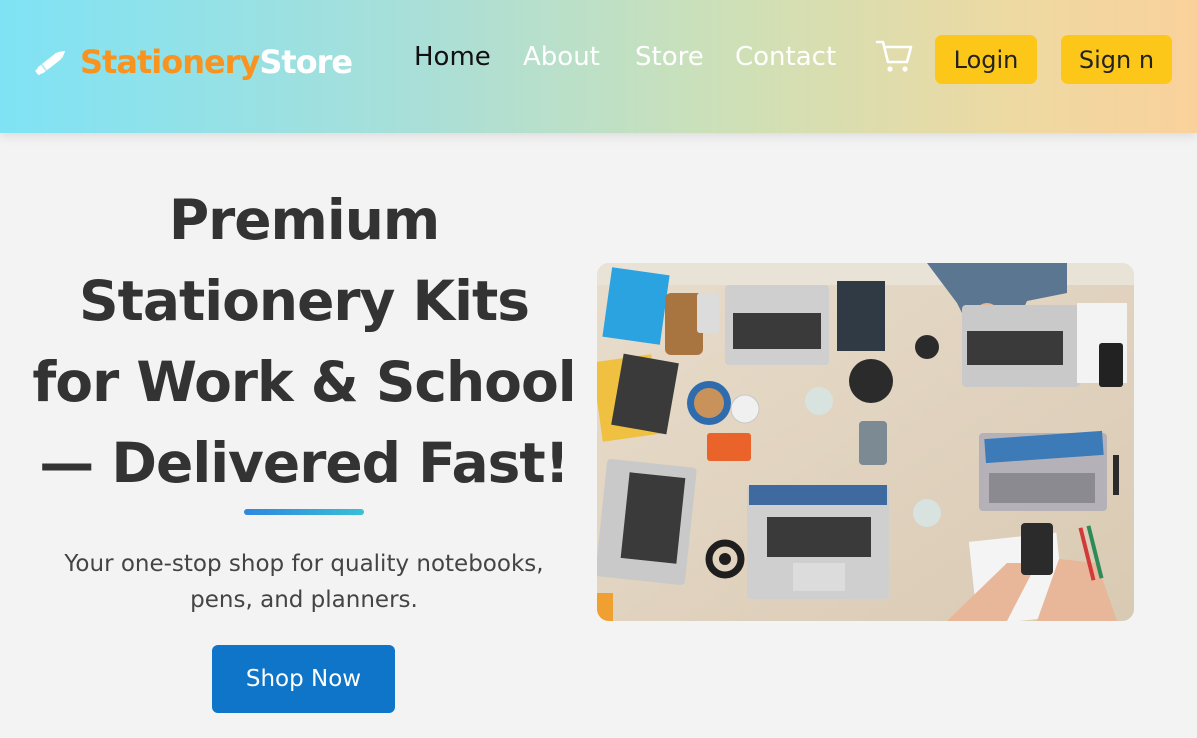  What do you see at coordinates (303, 679) in the screenshot?
I see `shop-now-button: Shop Now` at bounding box center [303, 679].